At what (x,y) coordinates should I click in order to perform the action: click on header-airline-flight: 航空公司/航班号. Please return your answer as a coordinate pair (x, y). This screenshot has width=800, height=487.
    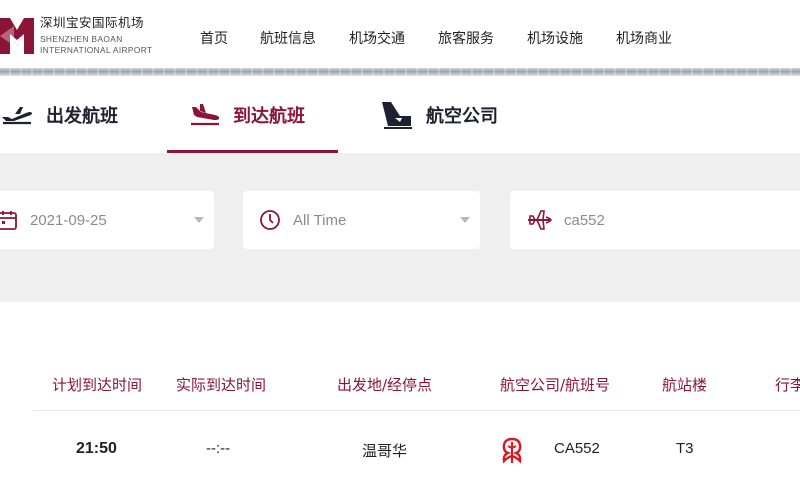
    Looking at the image, I should click on (555, 385).